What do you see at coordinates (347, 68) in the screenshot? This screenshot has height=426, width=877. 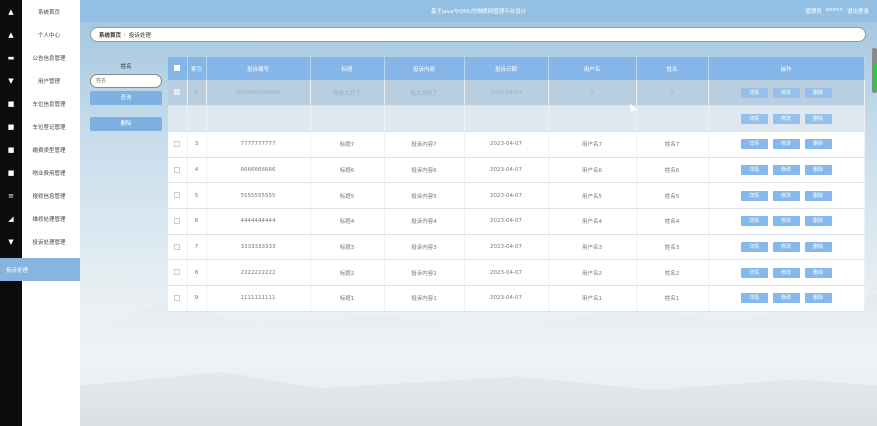 I see `col-header-title: 标题` at bounding box center [347, 68].